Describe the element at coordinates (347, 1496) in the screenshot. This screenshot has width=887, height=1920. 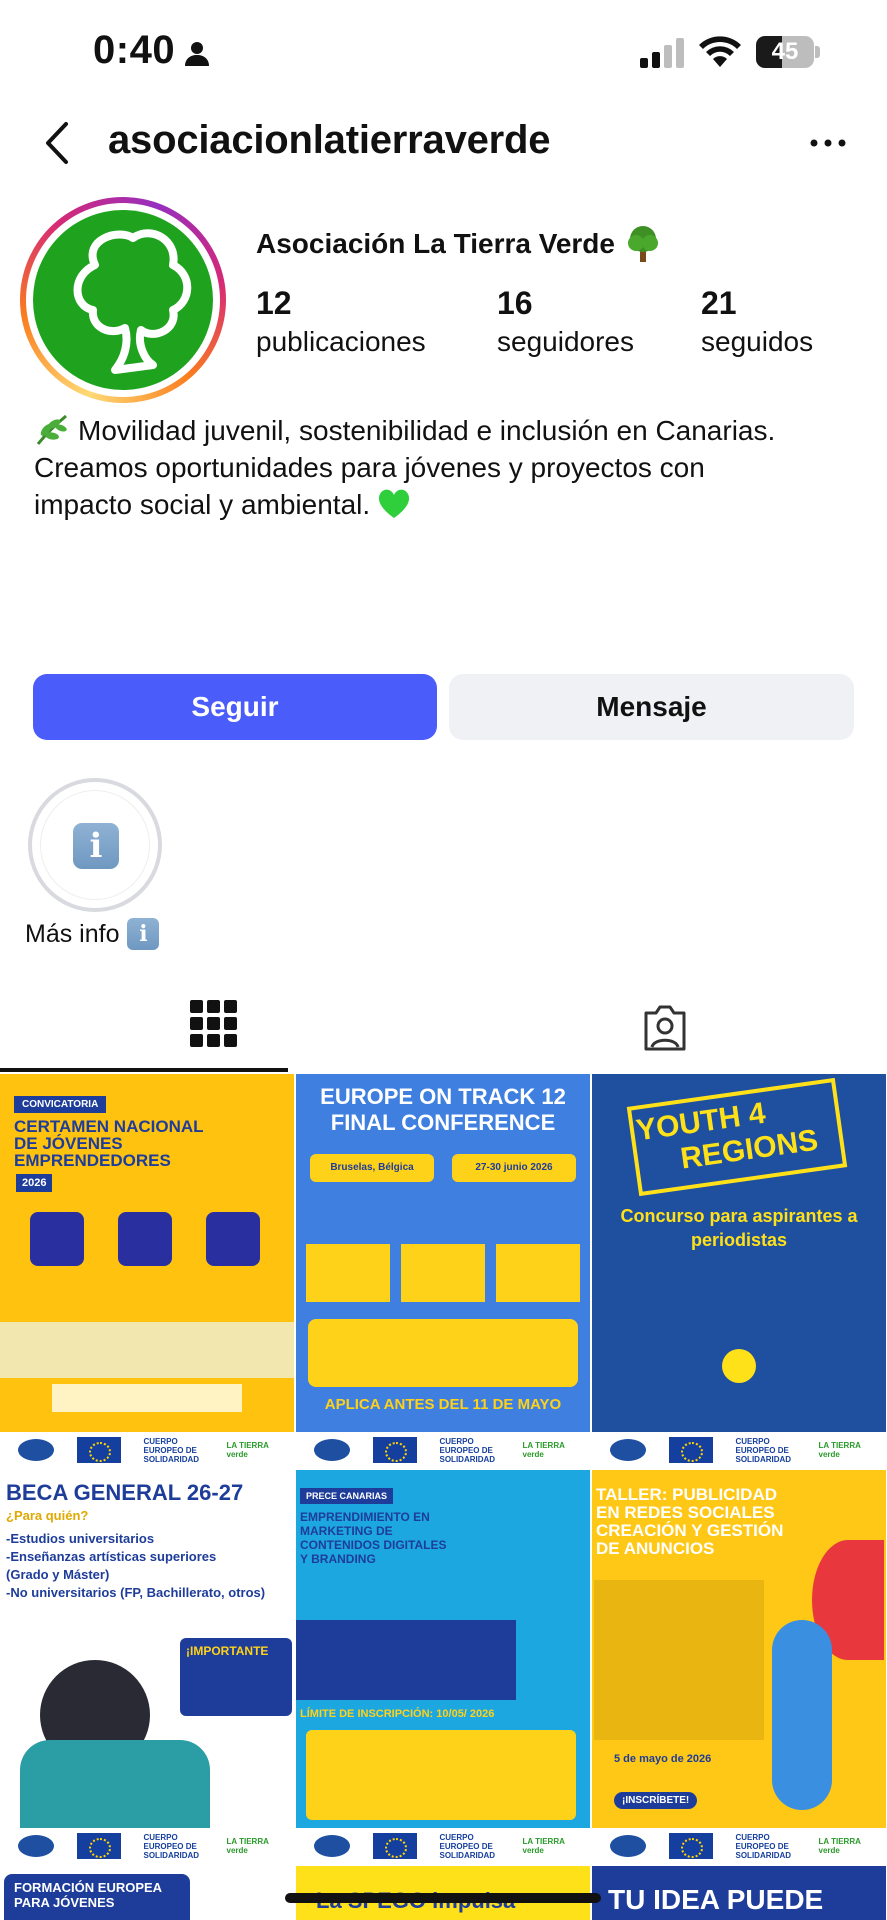
I see `post-5-tag: PRECE CANARIAS` at that location.